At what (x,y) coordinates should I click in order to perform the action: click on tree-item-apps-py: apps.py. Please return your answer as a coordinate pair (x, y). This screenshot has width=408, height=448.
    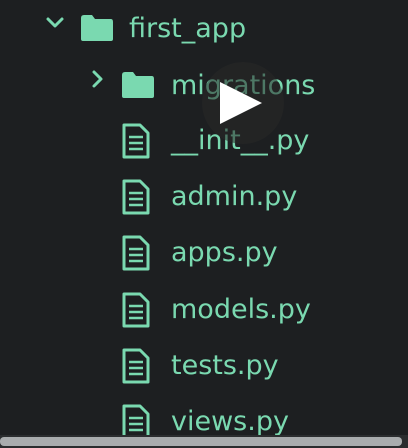
    Looking at the image, I should click on (204, 253).